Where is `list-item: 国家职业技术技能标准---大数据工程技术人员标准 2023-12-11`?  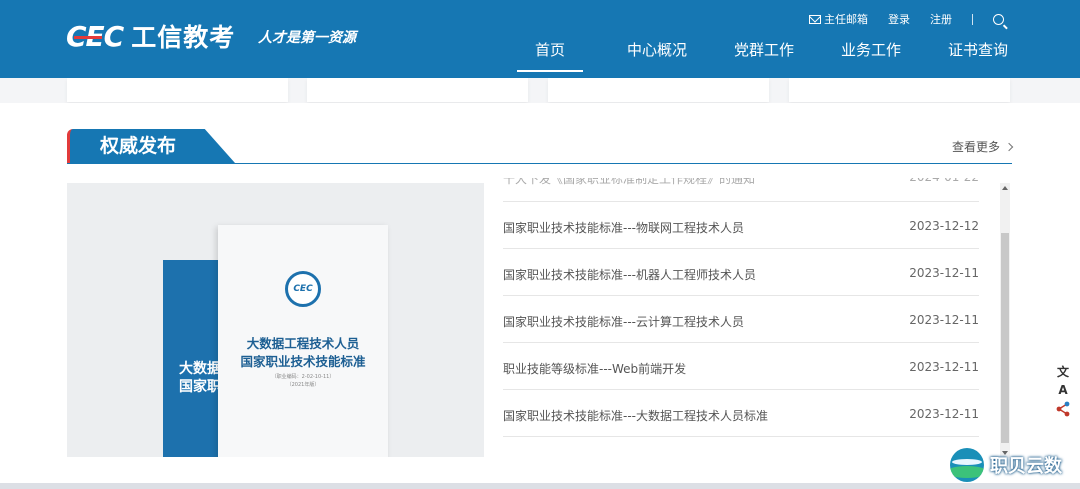 list-item: 国家职业技术技能标准---大数据工程技术人员标准 2023-12-11 is located at coordinates (741, 413).